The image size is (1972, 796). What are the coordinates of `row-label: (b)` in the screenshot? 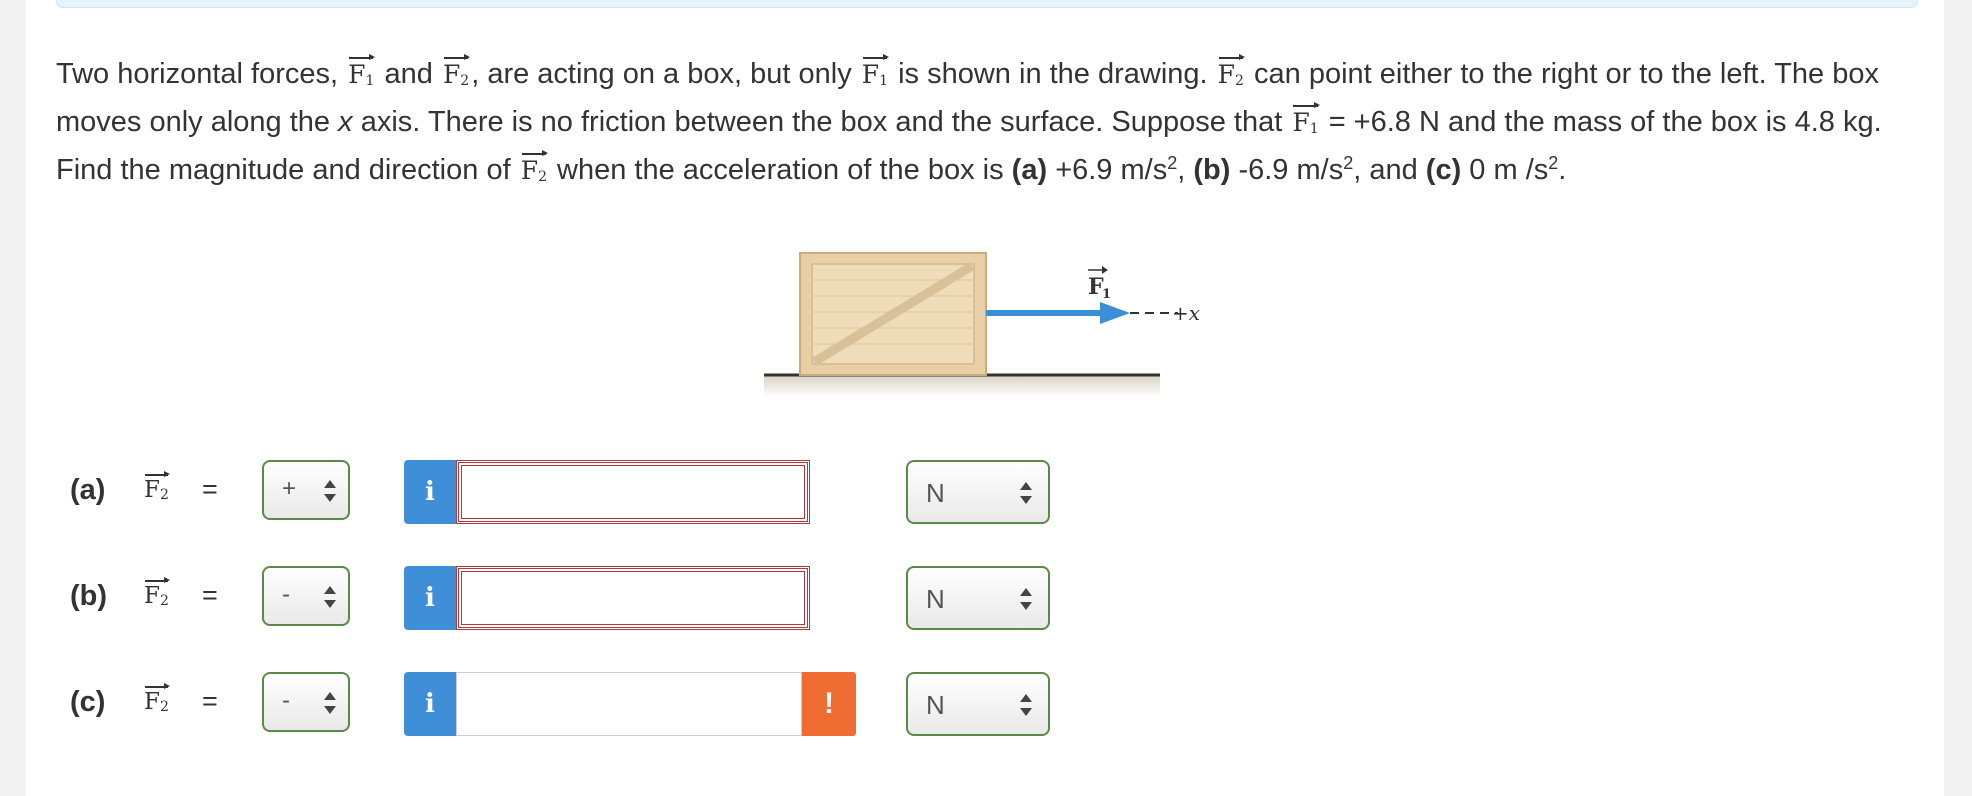 It's located at (89, 596).